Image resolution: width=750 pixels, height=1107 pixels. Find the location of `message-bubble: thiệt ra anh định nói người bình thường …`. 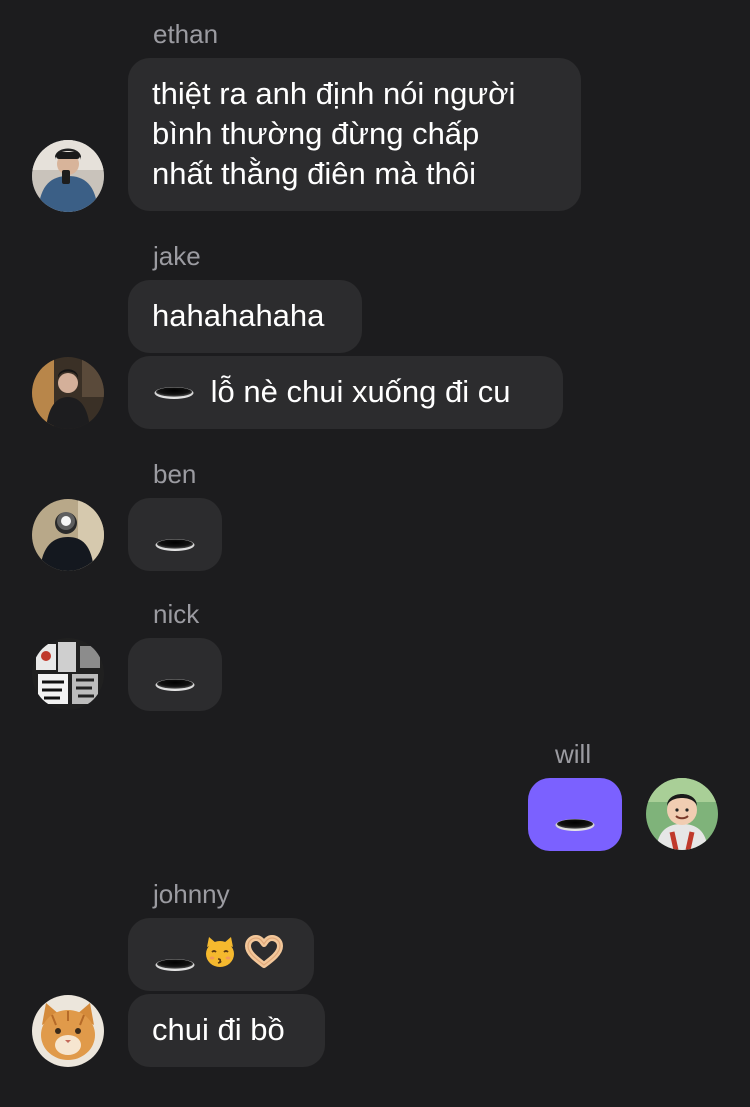

message-bubble: thiệt ra anh định nói người bình thường … is located at coordinates (354, 134).